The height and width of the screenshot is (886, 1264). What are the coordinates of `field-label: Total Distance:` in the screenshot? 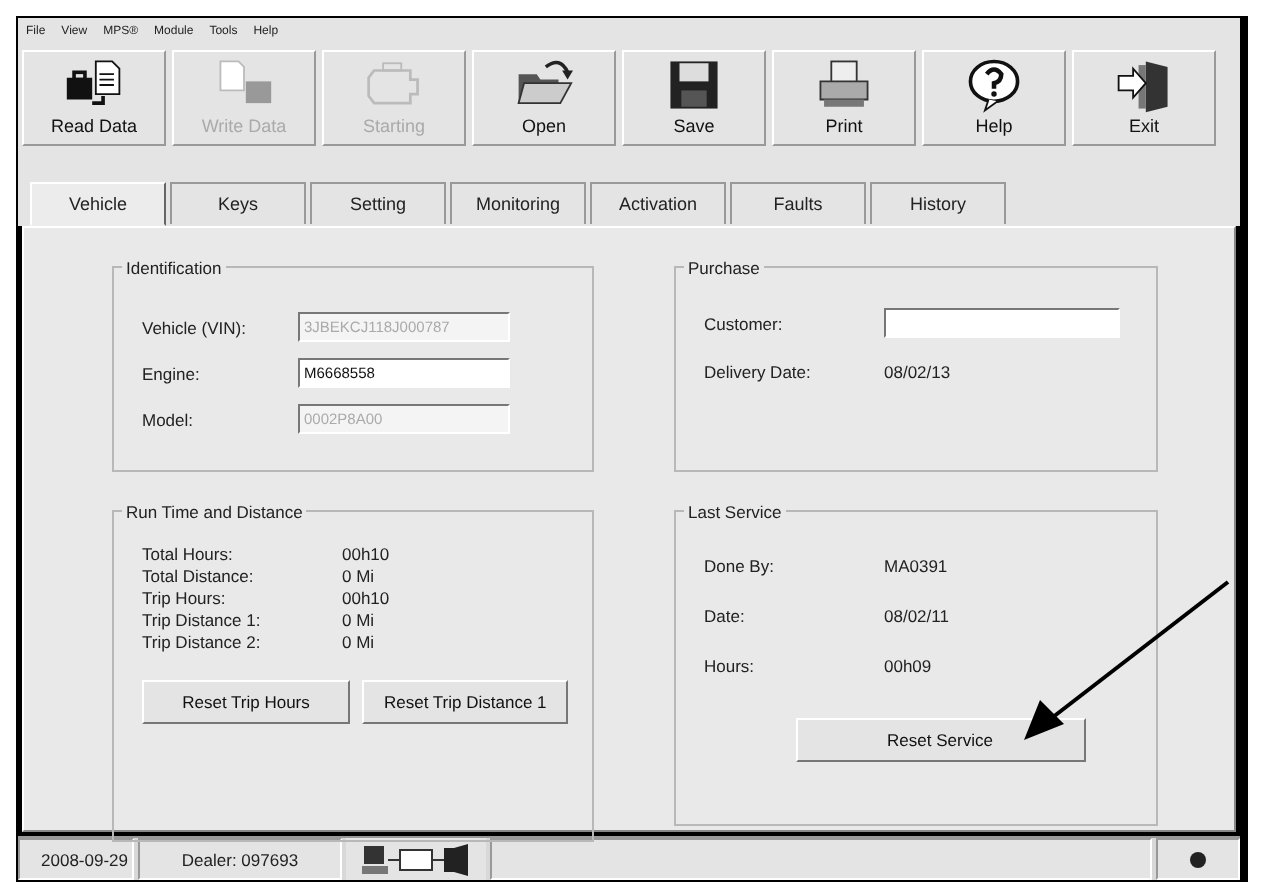 It's located at (199, 576).